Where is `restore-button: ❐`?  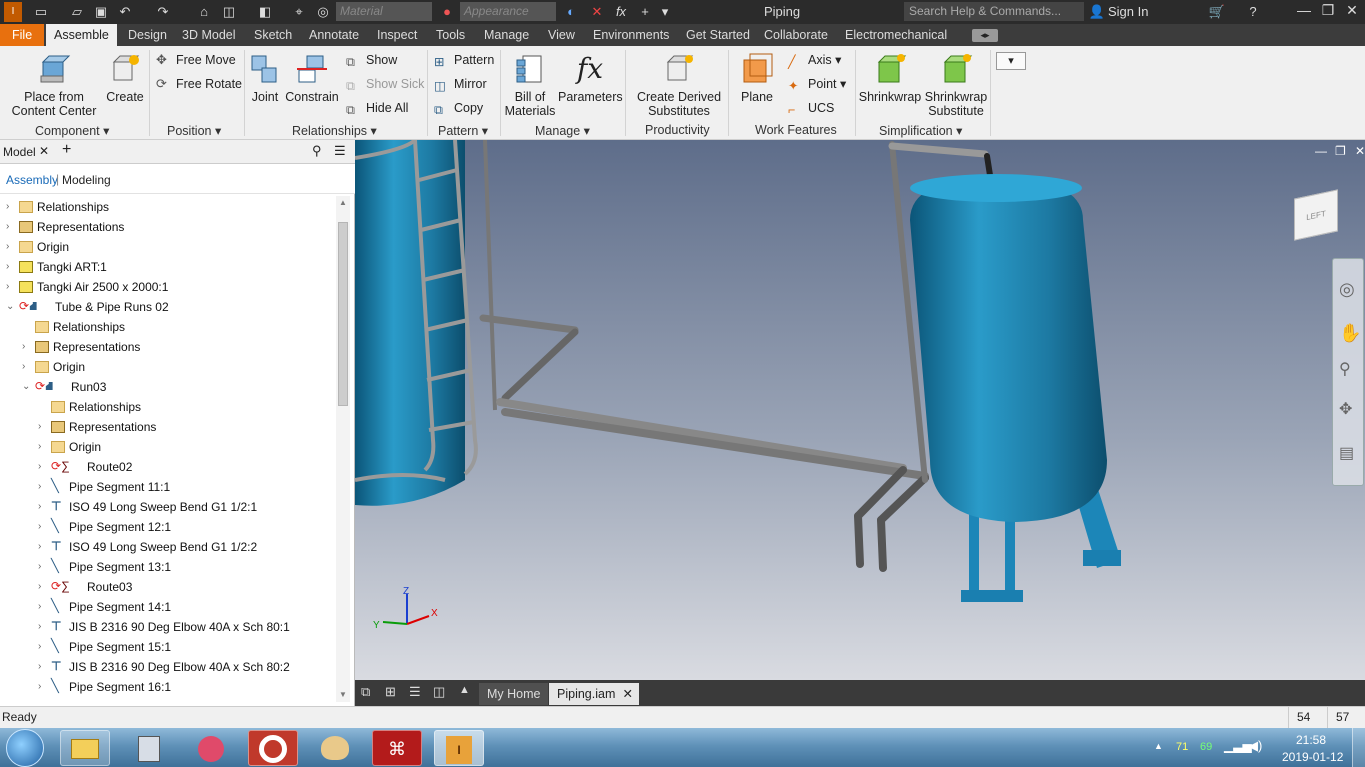 restore-button: ❐ is located at coordinates (1328, 12).